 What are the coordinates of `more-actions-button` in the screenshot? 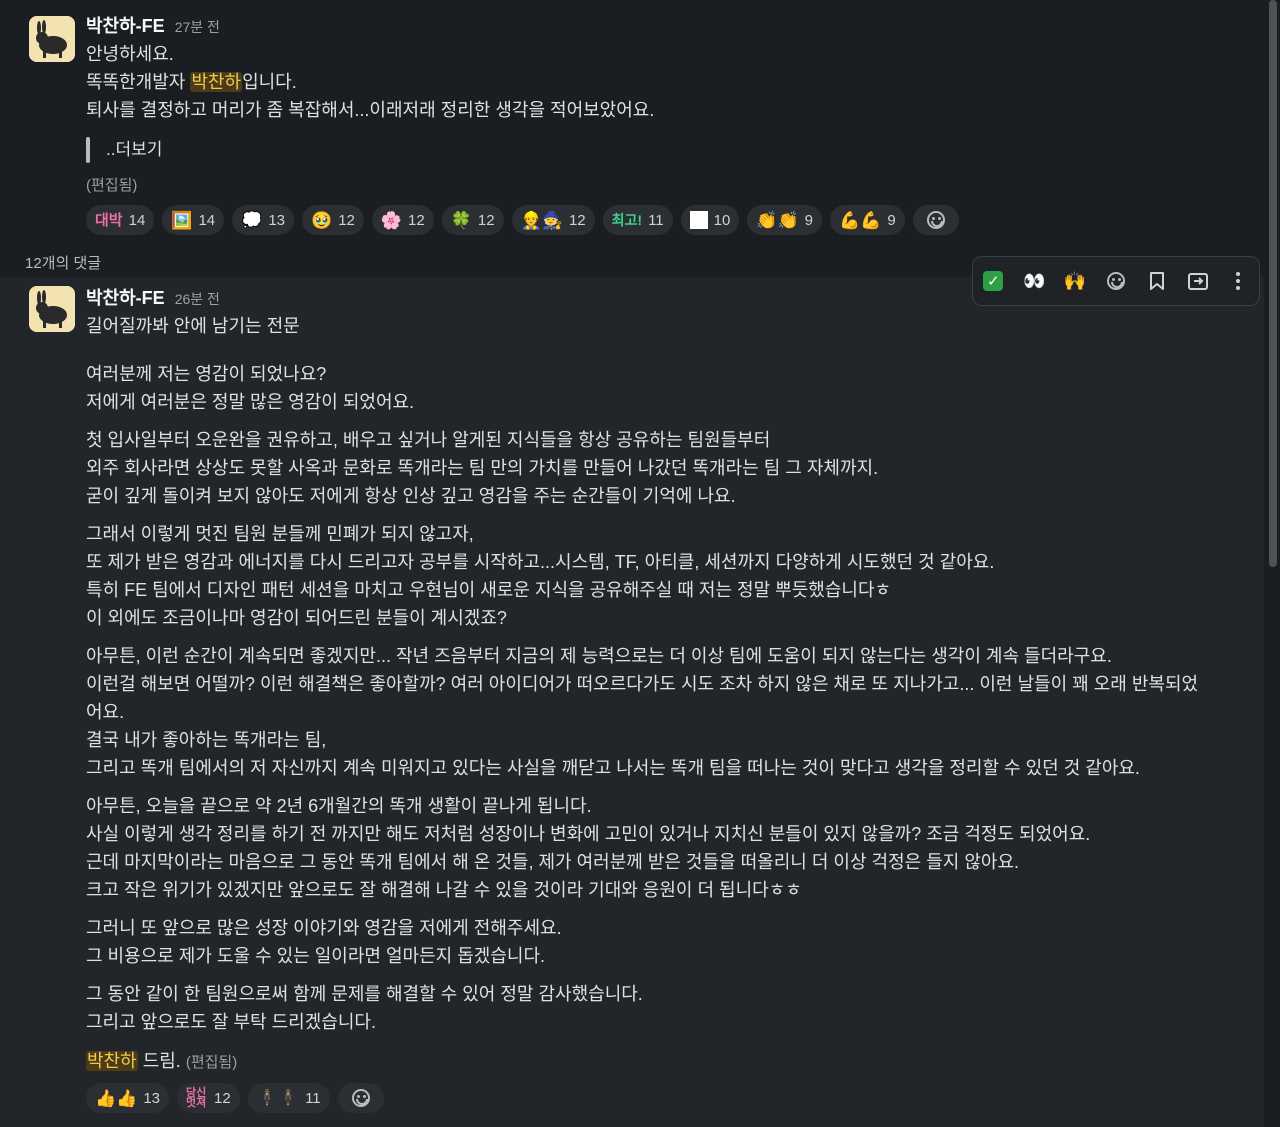 It's located at (1238, 281).